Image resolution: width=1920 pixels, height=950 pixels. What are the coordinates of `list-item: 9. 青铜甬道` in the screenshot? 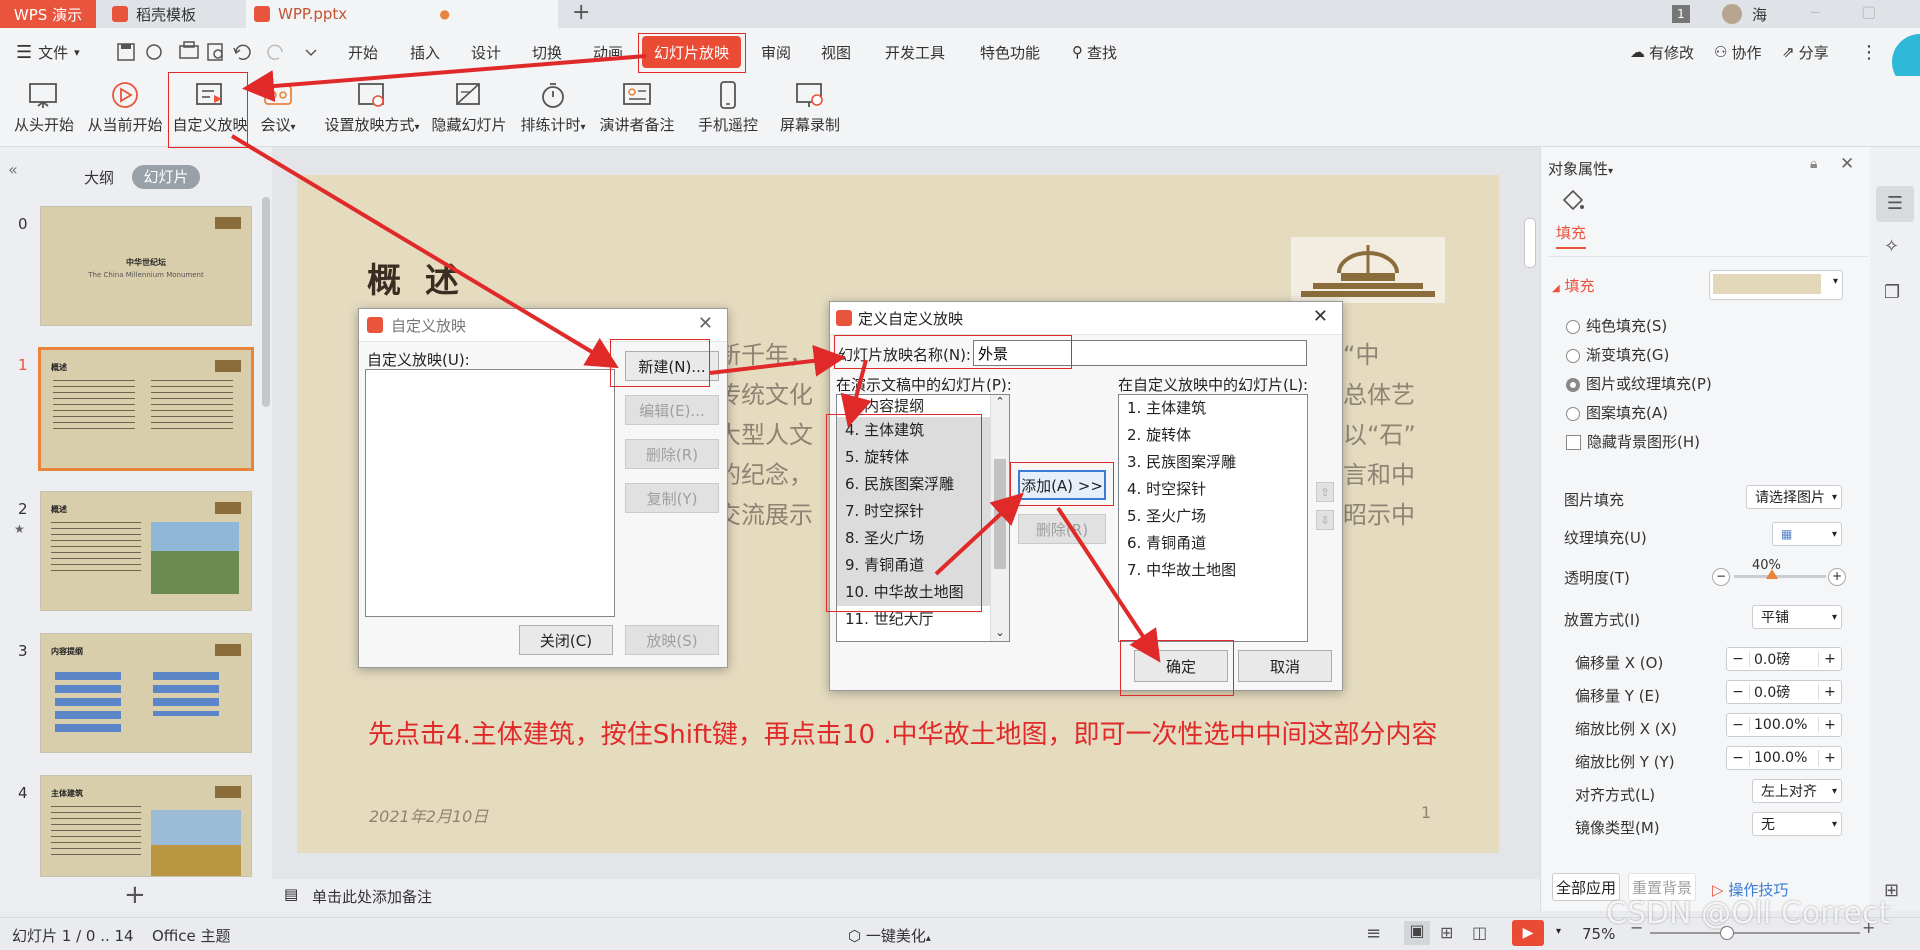 It's located at (923, 565).